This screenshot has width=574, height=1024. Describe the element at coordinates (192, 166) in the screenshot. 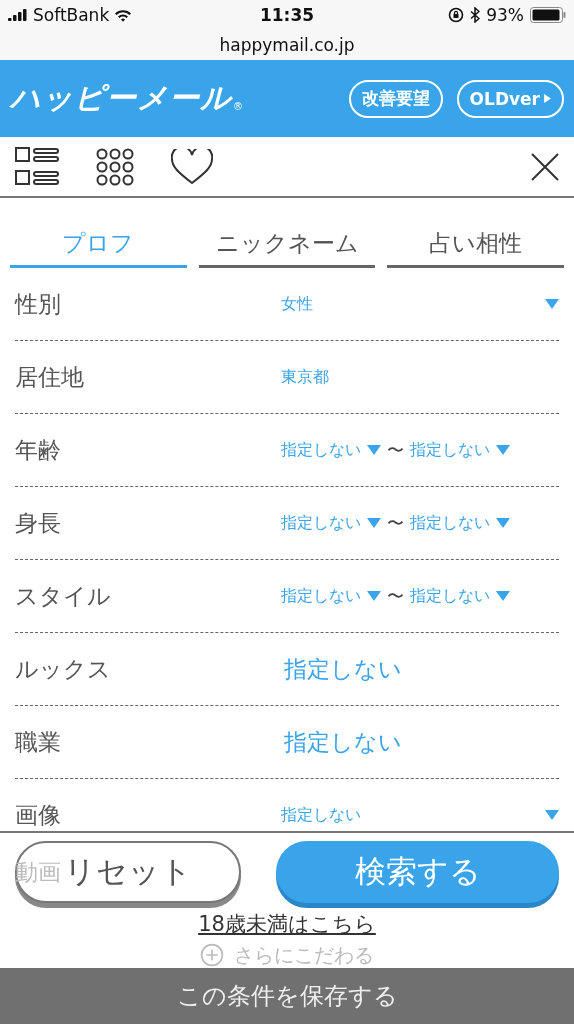

I see `heart-icon` at that location.